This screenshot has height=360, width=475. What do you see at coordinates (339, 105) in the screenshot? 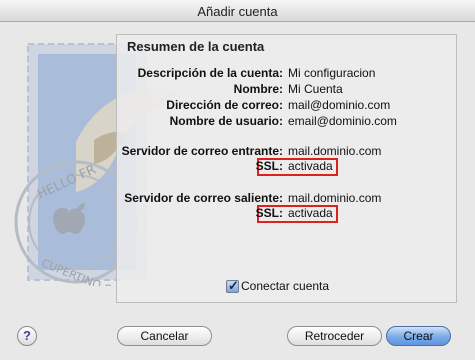
I see `email-value: mail@dominio.com` at bounding box center [339, 105].